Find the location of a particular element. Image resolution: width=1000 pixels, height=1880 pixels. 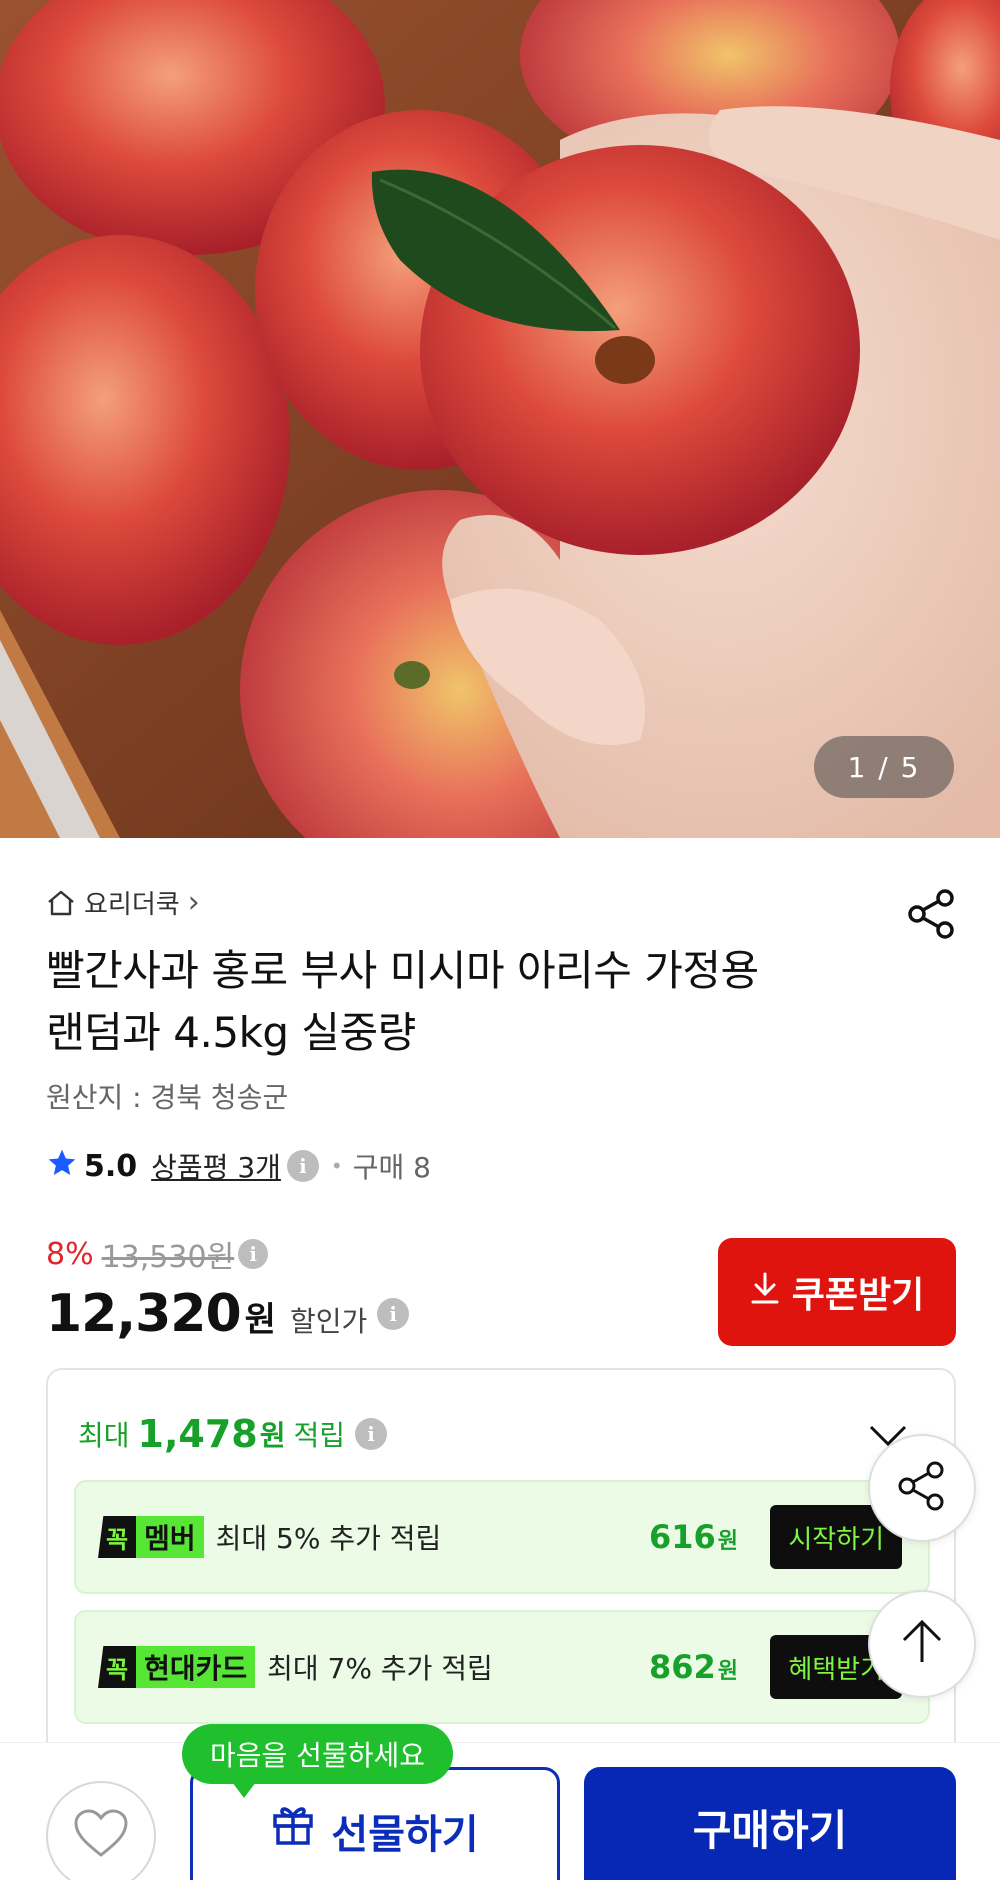

price-block: 8% 13,530원 i 12,320 원 할인가 i is located at coordinates (228, 1288).